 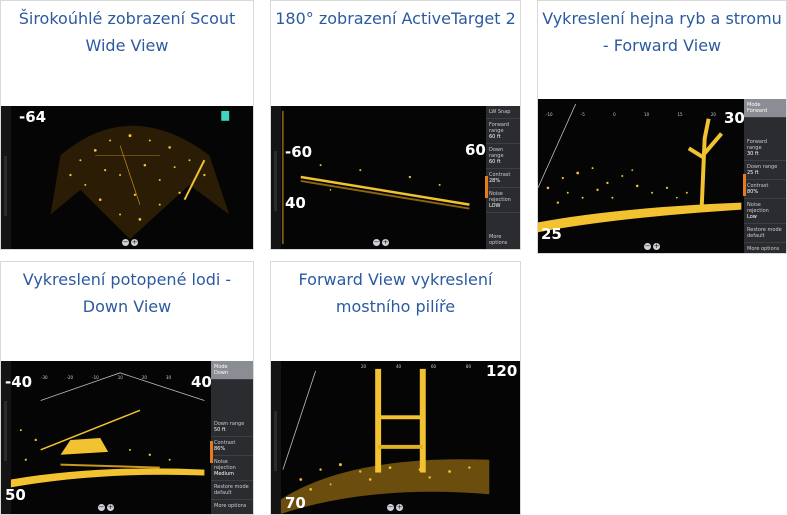 What do you see at coordinates (232, 468) in the screenshot?
I see `panel-row-noise: Noise rejection Medium` at bounding box center [232, 468].